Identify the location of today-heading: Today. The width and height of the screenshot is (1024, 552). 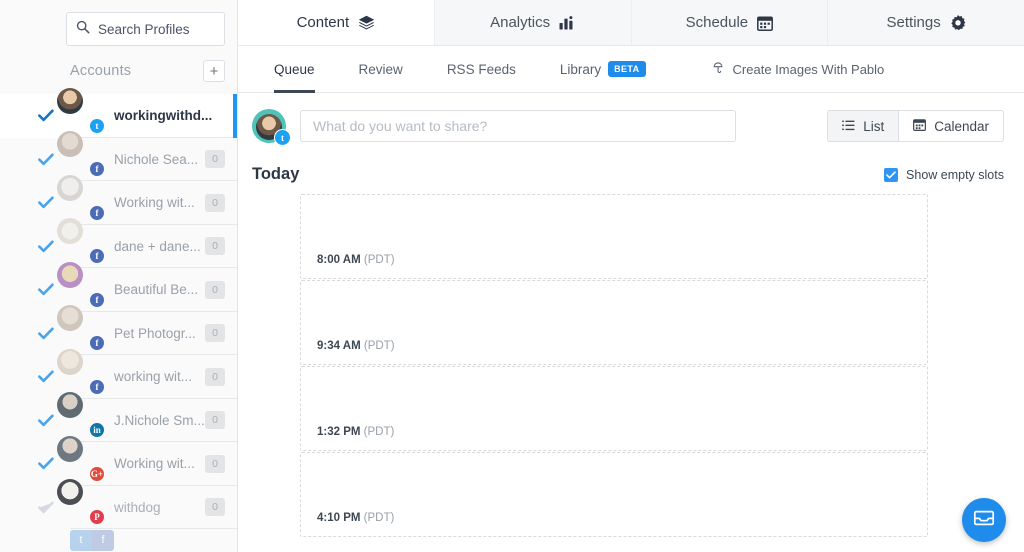
(276, 174).